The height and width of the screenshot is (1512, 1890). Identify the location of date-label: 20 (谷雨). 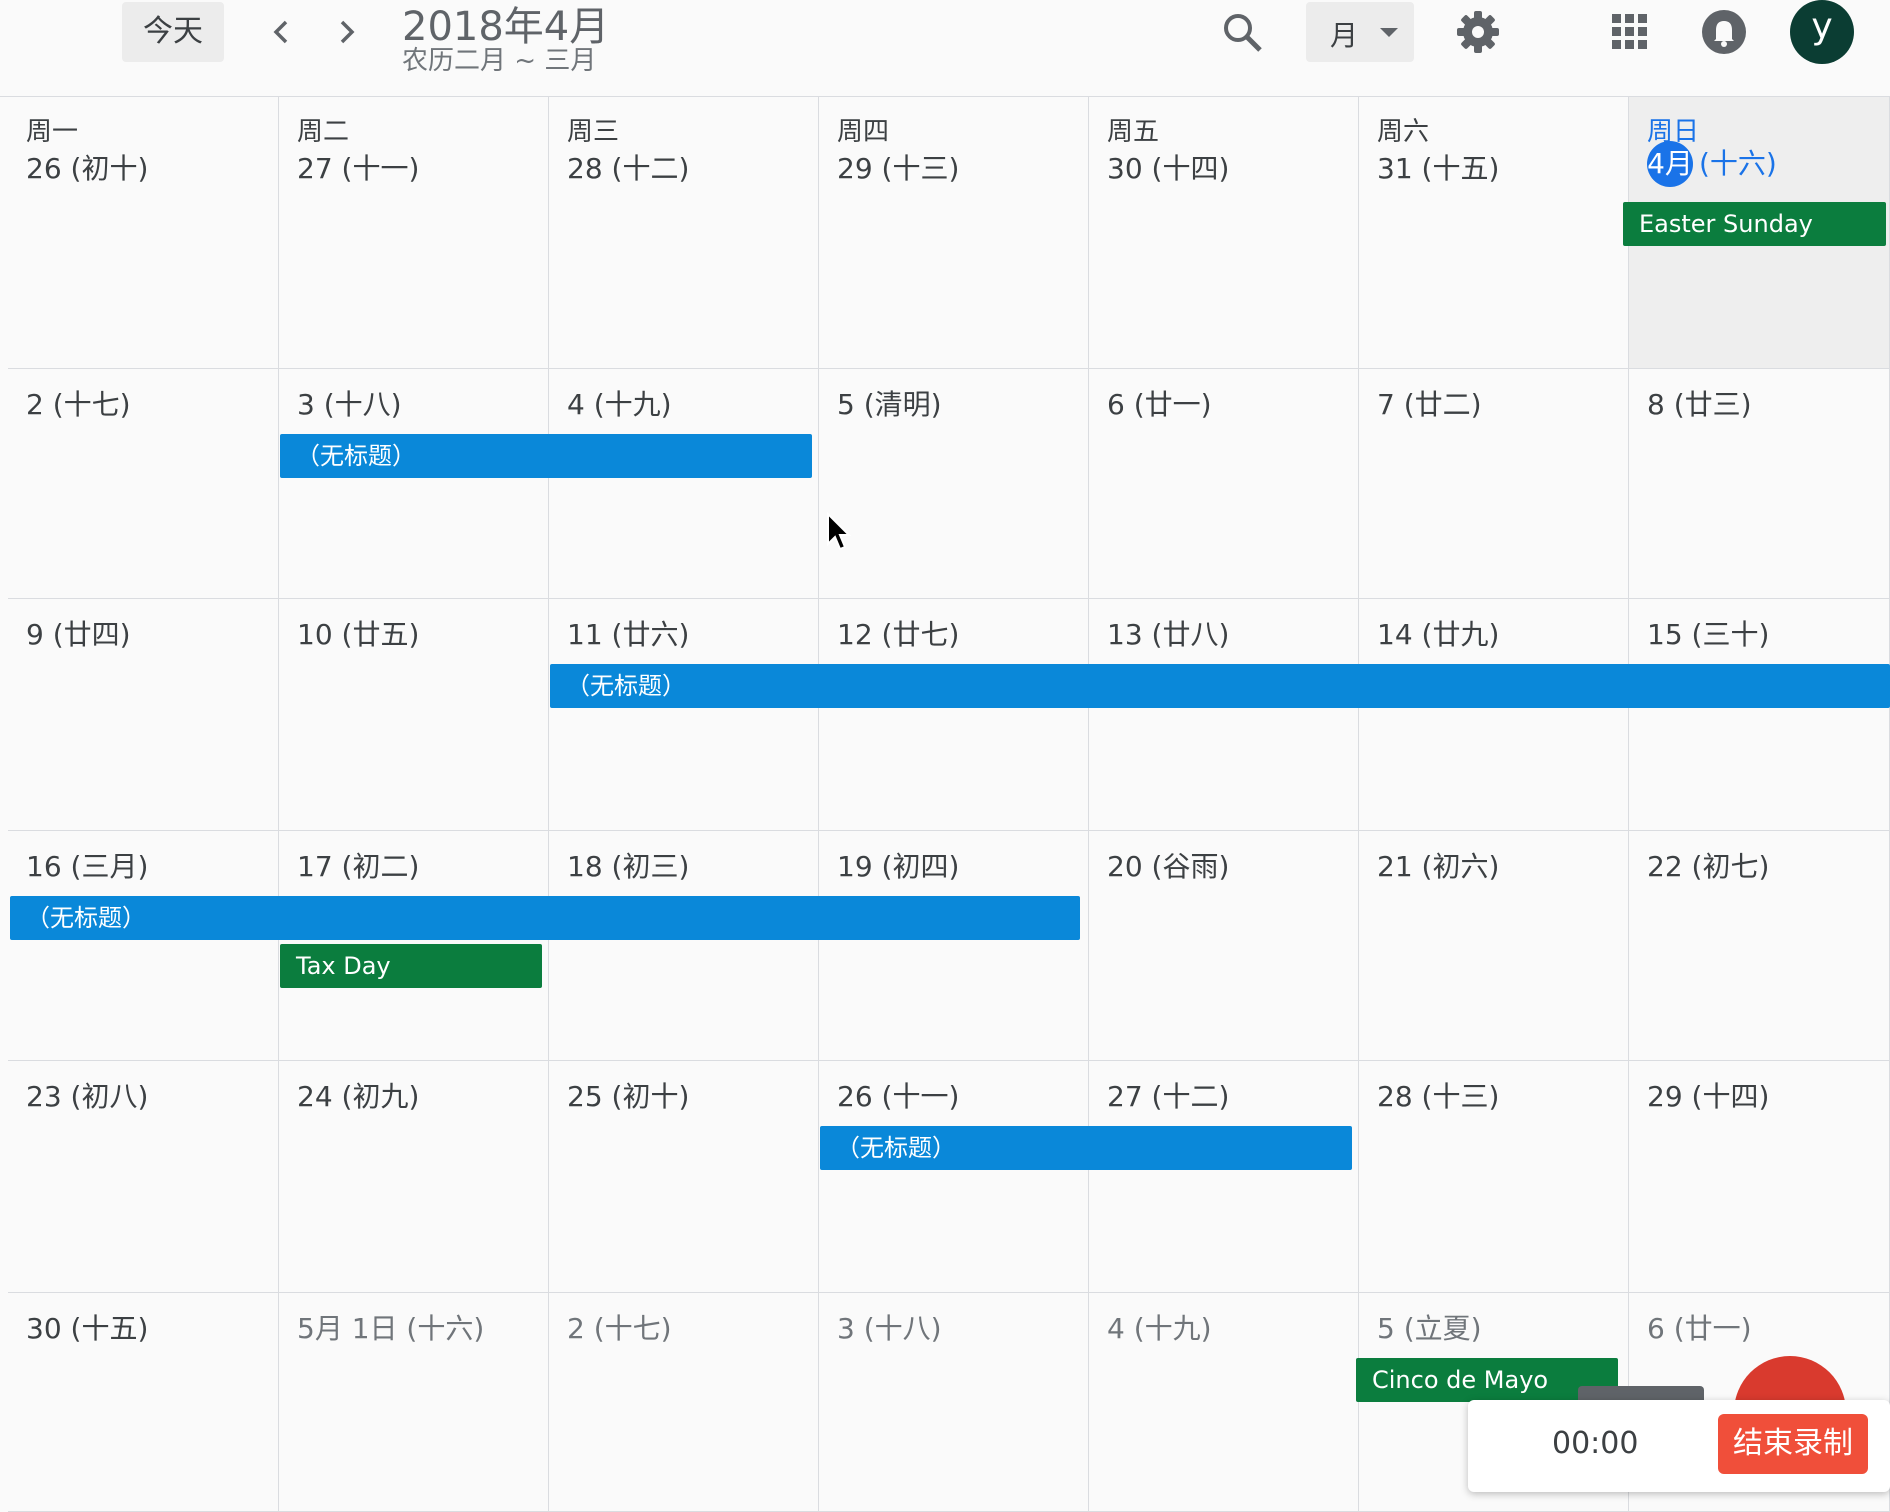
(1168, 865).